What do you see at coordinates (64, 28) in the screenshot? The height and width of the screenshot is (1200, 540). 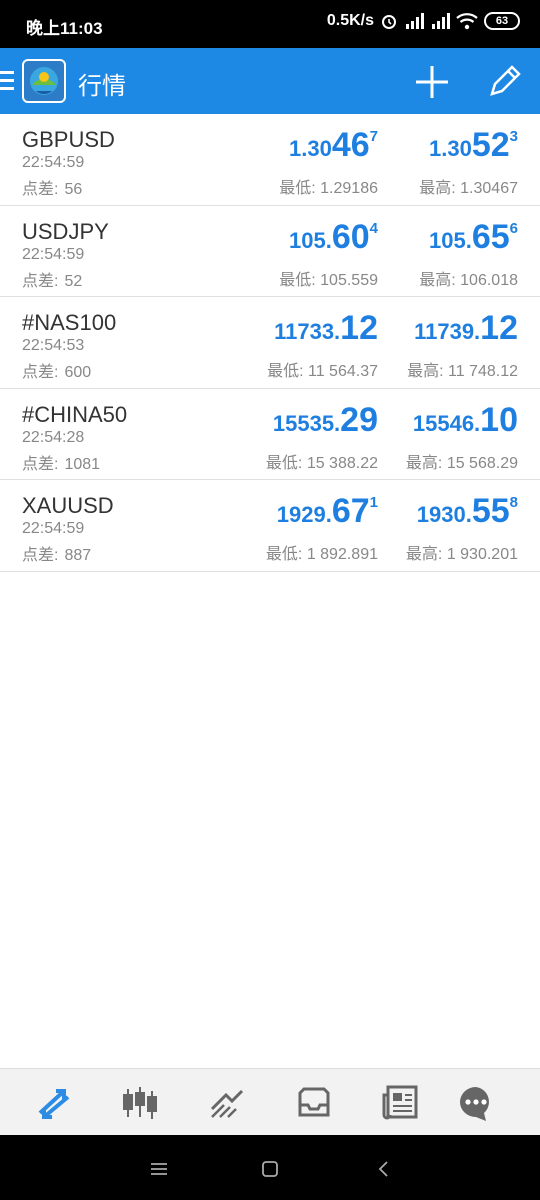 I see `status-time: 晚上11:03` at bounding box center [64, 28].